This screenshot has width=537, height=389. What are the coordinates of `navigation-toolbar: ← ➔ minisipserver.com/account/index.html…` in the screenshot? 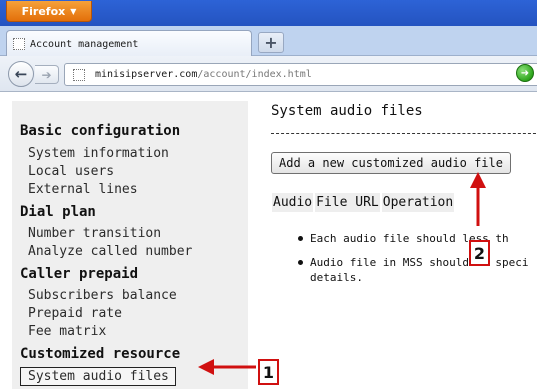 It's located at (268, 74).